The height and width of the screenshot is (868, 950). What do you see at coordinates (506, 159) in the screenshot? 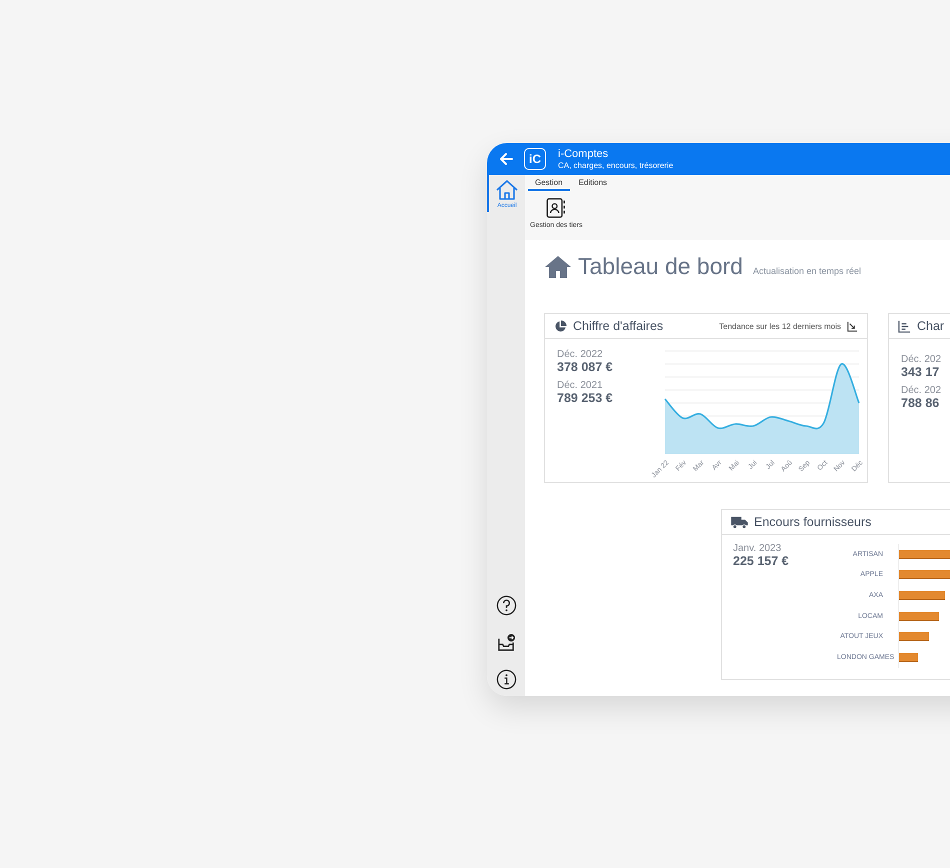
I see `back-arrow-icon` at bounding box center [506, 159].